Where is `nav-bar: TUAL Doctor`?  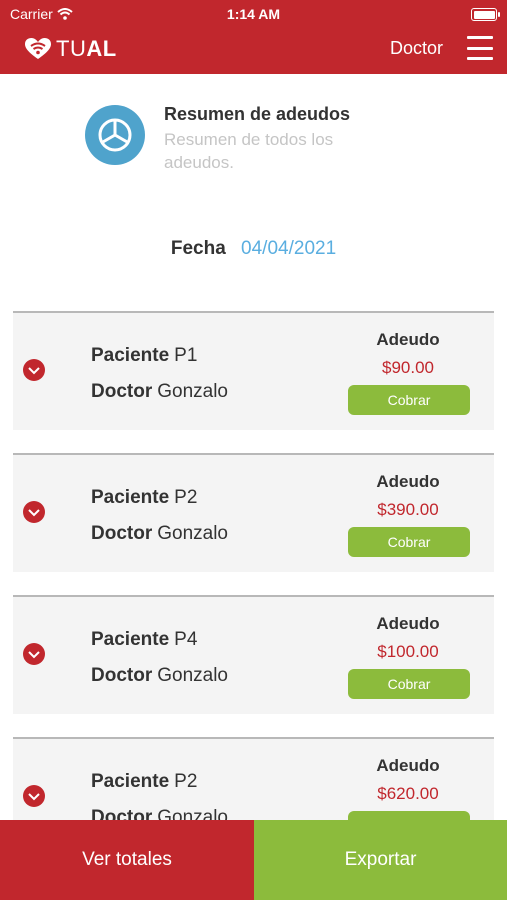 nav-bar: TUAL Doctor is located at coordinates (253, 51).